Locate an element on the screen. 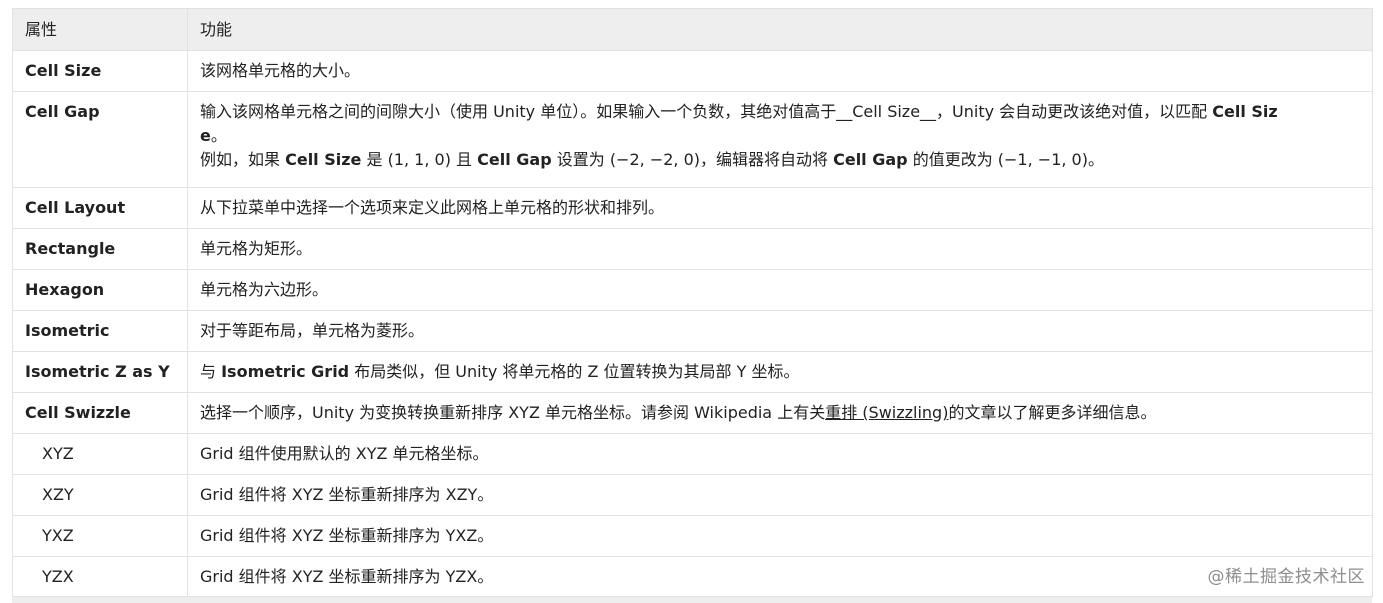 This screenshot has height=603, width=1383. property-name: Cell Swizzle is located at coordinates (100, 413).